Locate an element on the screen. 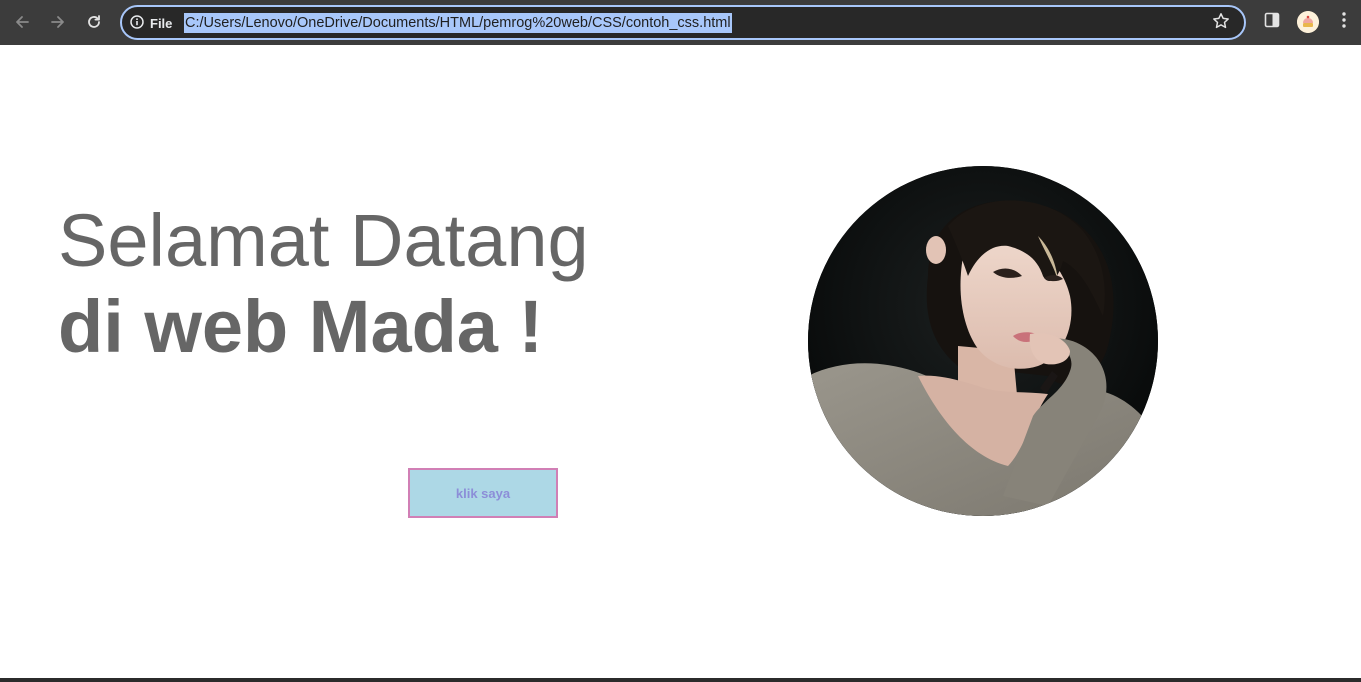 This screenshot has width=1361, height=682. vertical-dots-icon is located at coordinates (1344, 22).